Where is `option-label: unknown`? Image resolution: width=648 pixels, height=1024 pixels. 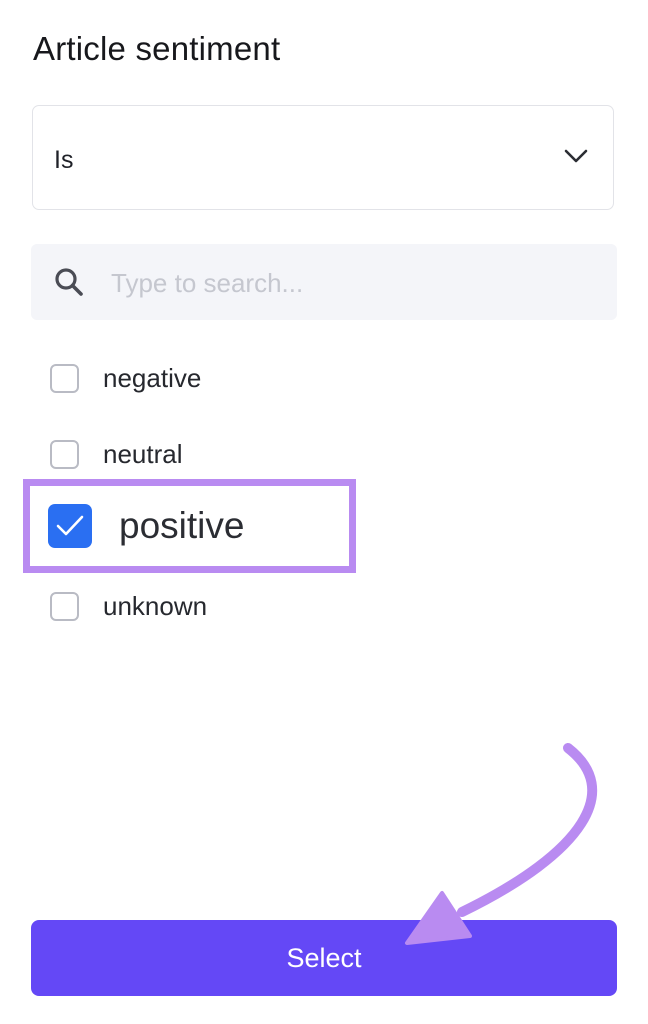
option-label: unknown is located at coordinates (155, 605).